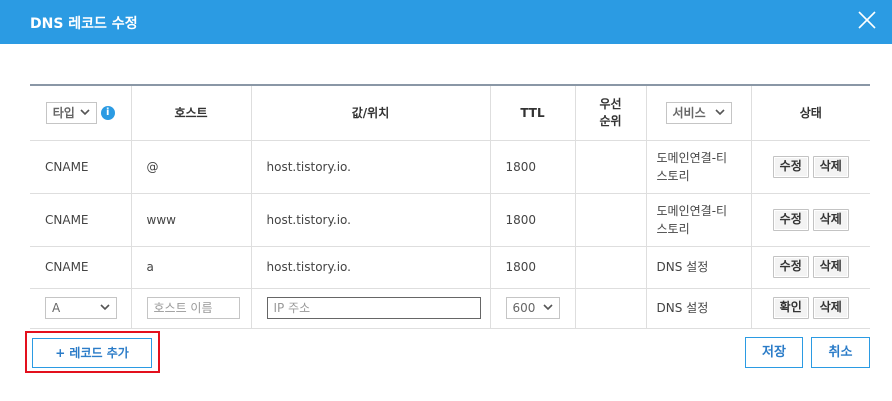 The height and width of the screenshot is (401, 892). What do you see at coordinates (810, 308) in the screenshot?
I see `new-record-state-cell: 확인 삭제` at bounding box center [810, 308].